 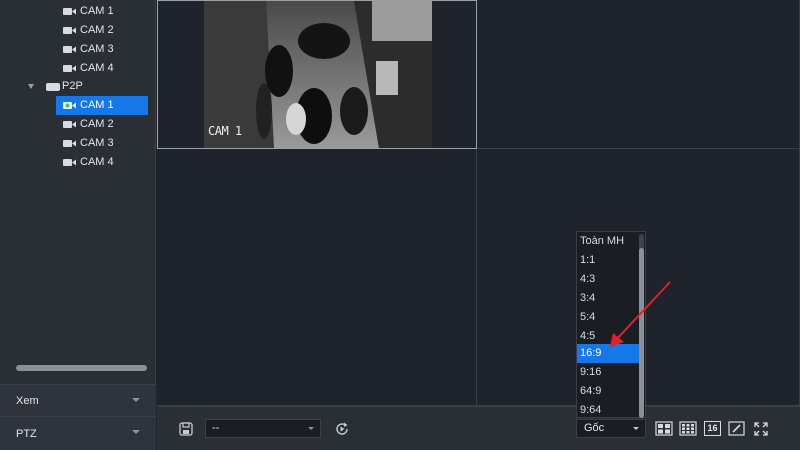 I want to click on camera-overlay-label: CAM 1, so click(x=225, y=131).